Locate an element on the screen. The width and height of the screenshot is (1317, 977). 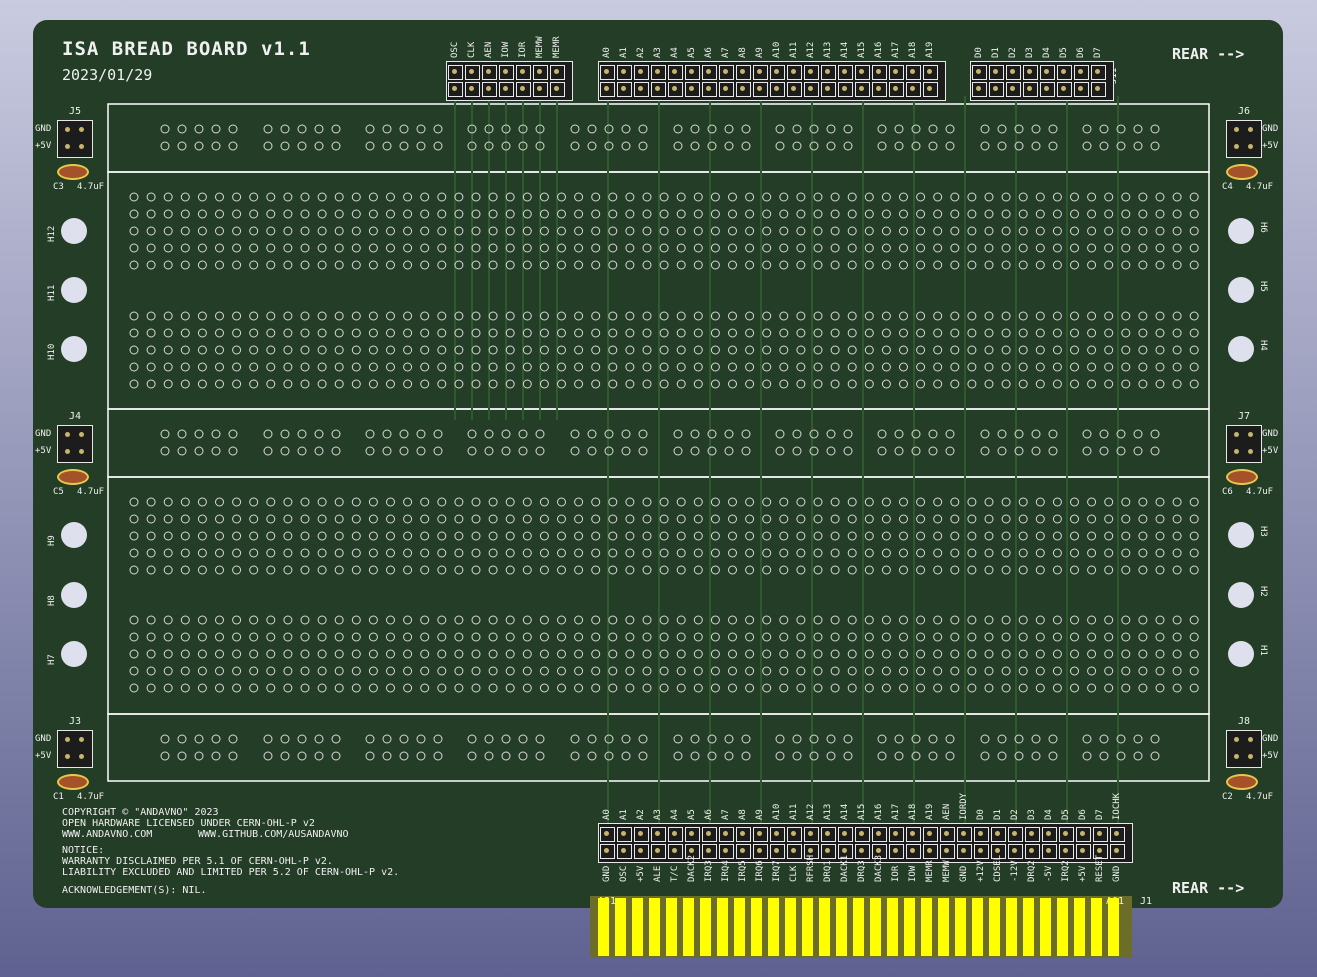
j11-header-pad is located at coordinates (996, 89).